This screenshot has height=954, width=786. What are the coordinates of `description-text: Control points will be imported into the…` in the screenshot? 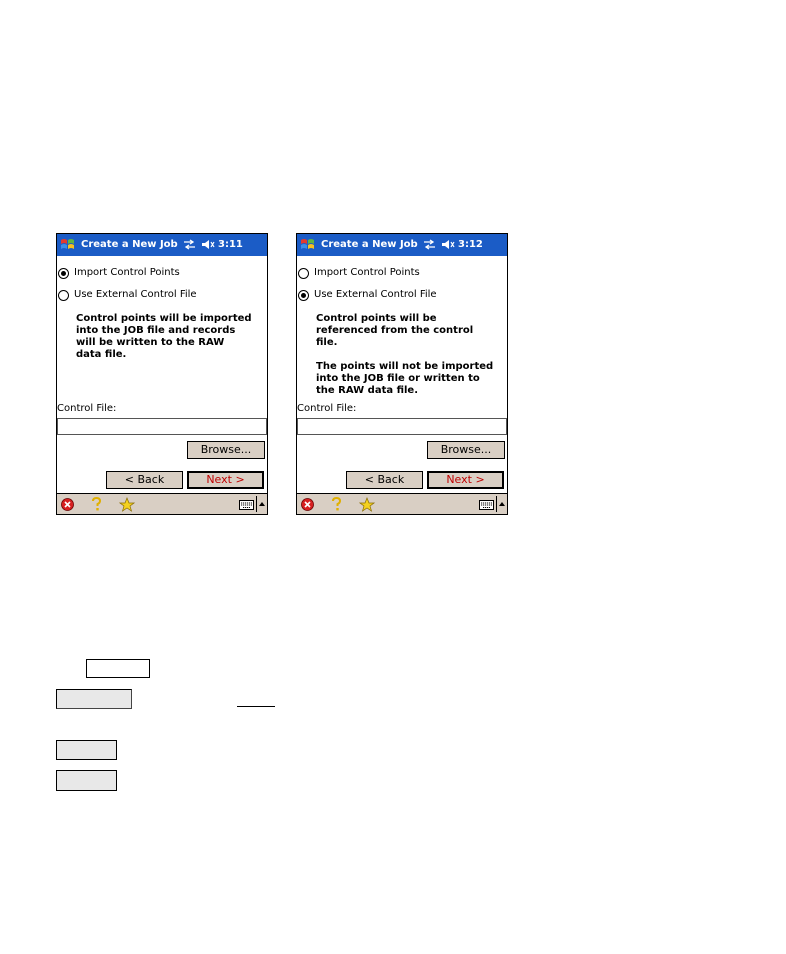 It's located at (164, 336).